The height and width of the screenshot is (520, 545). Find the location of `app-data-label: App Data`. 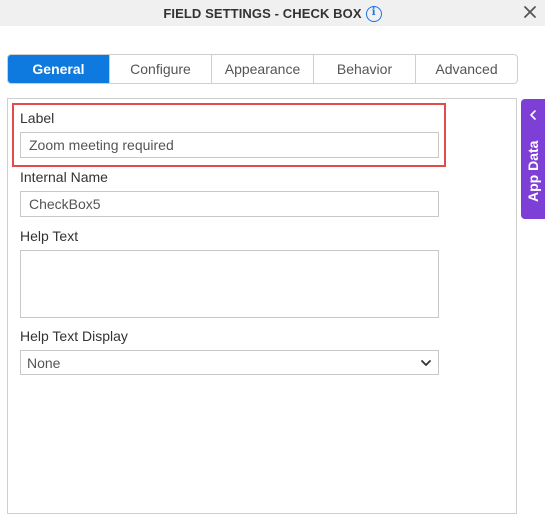

app-data-label: App Data is located at coordinates (533, 171).